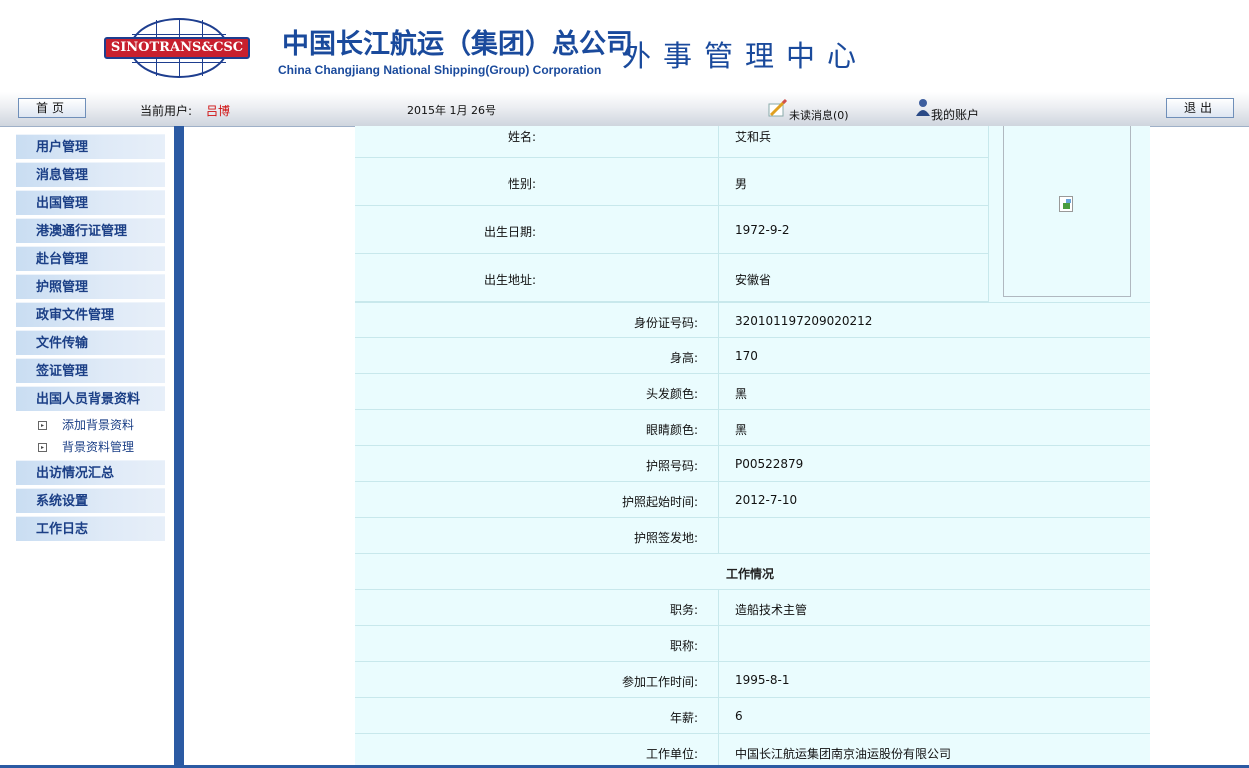 Image resolution: width=1249 pixels, height=768 pixels. I want to click on table-row-passport-number: 护照号码: P00522879, so click(752, 464).